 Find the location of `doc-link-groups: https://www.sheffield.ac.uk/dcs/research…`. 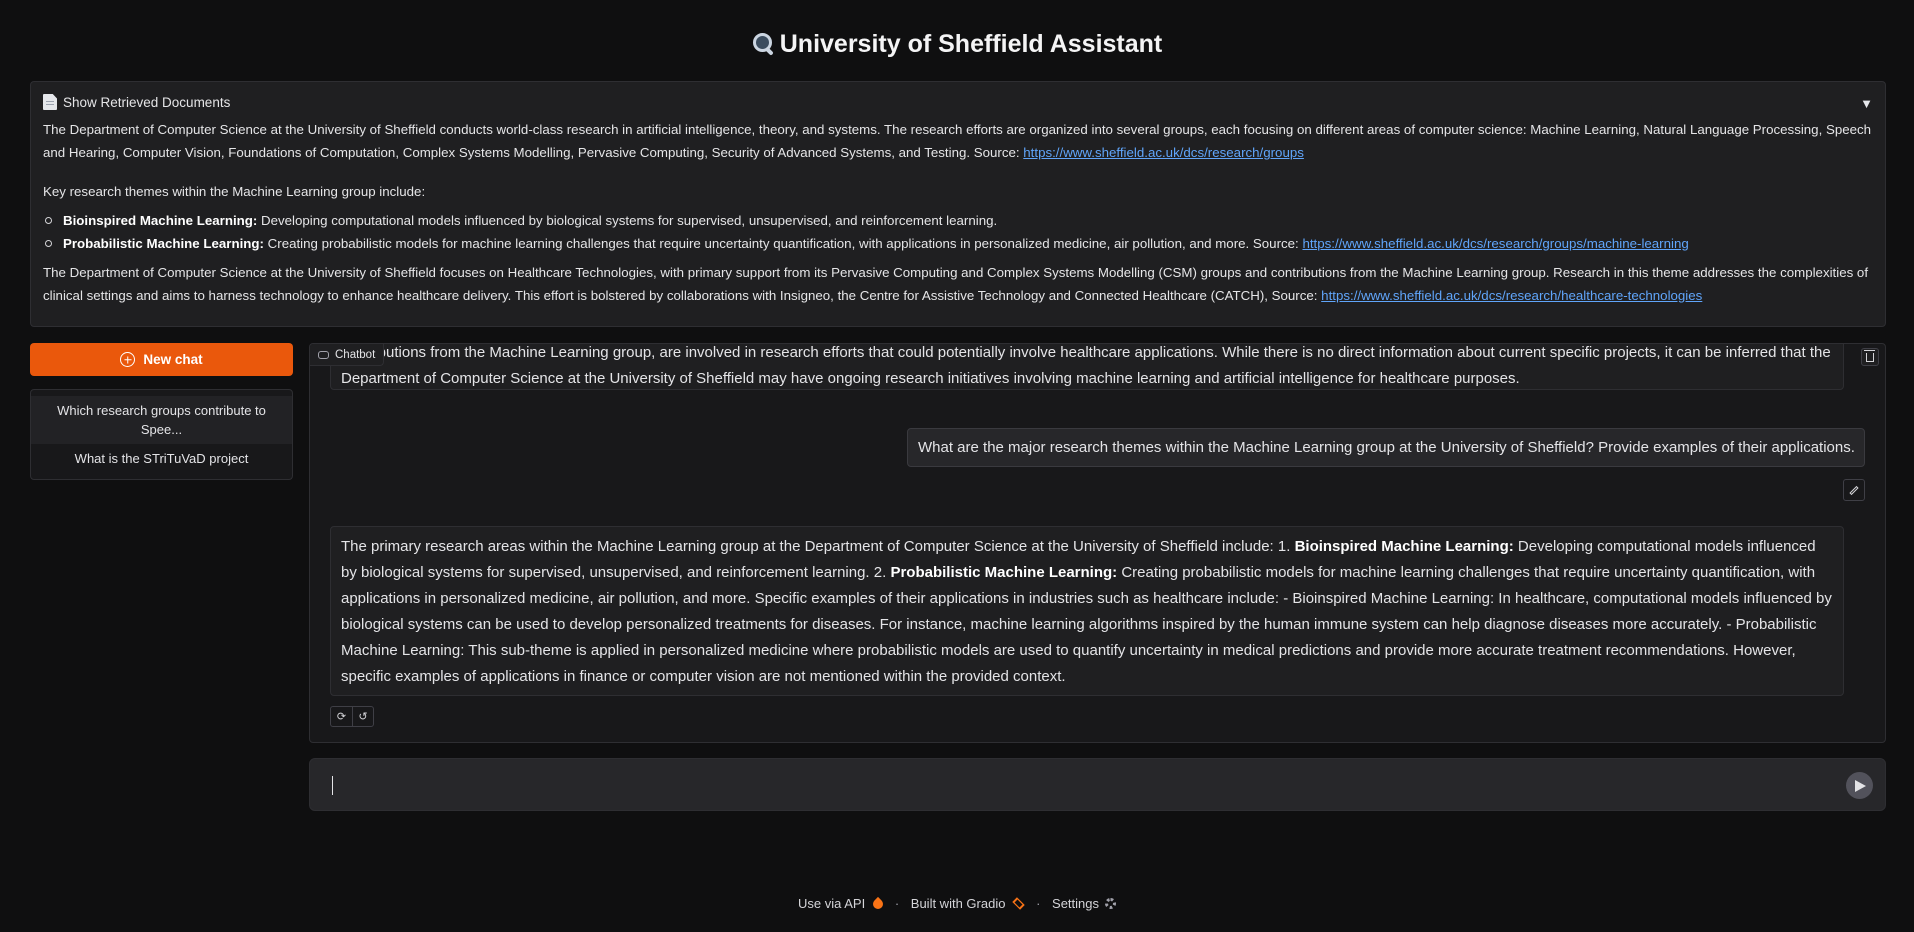

doc-link-groups: https://www.sheffield.ac.uk/dcs/research… is located at coordinates (1163, 152).